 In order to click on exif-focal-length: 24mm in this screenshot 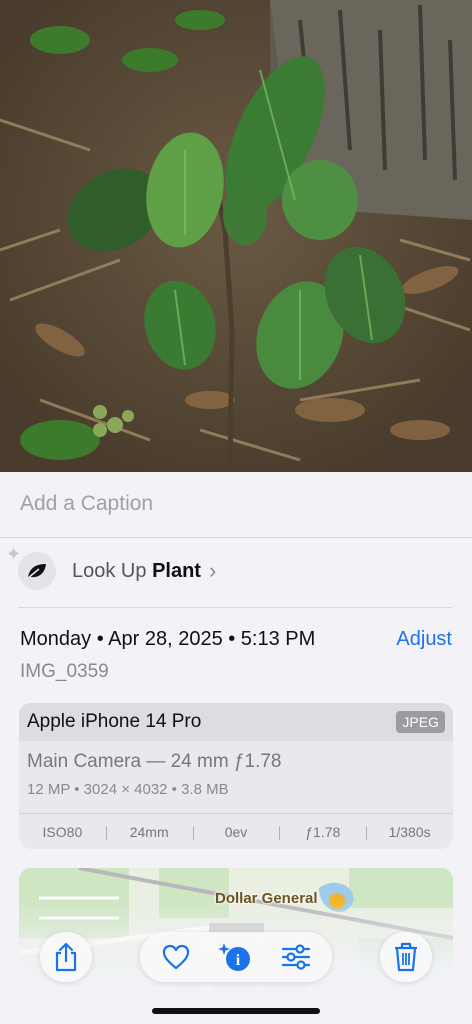, I will do `click(149, 832)`.